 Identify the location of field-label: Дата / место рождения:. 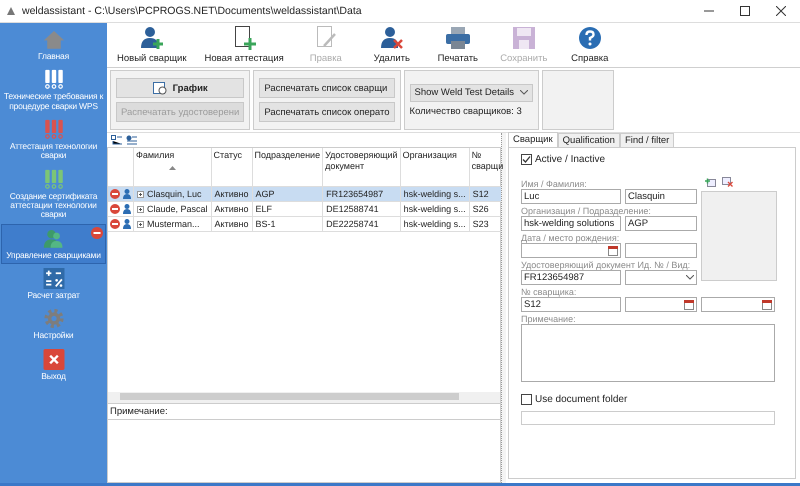
(570, 238).